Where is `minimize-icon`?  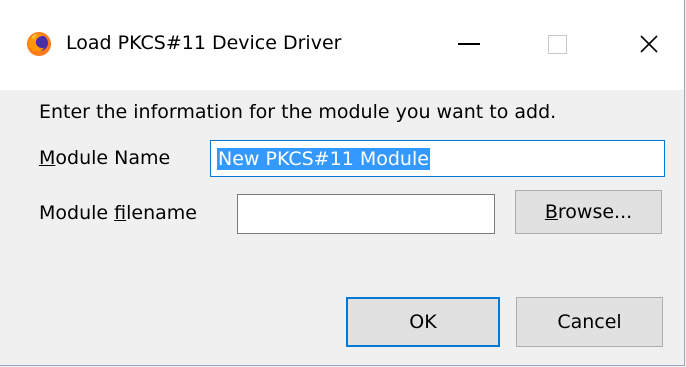
minimize-icon is located at coordinates (469, 44).